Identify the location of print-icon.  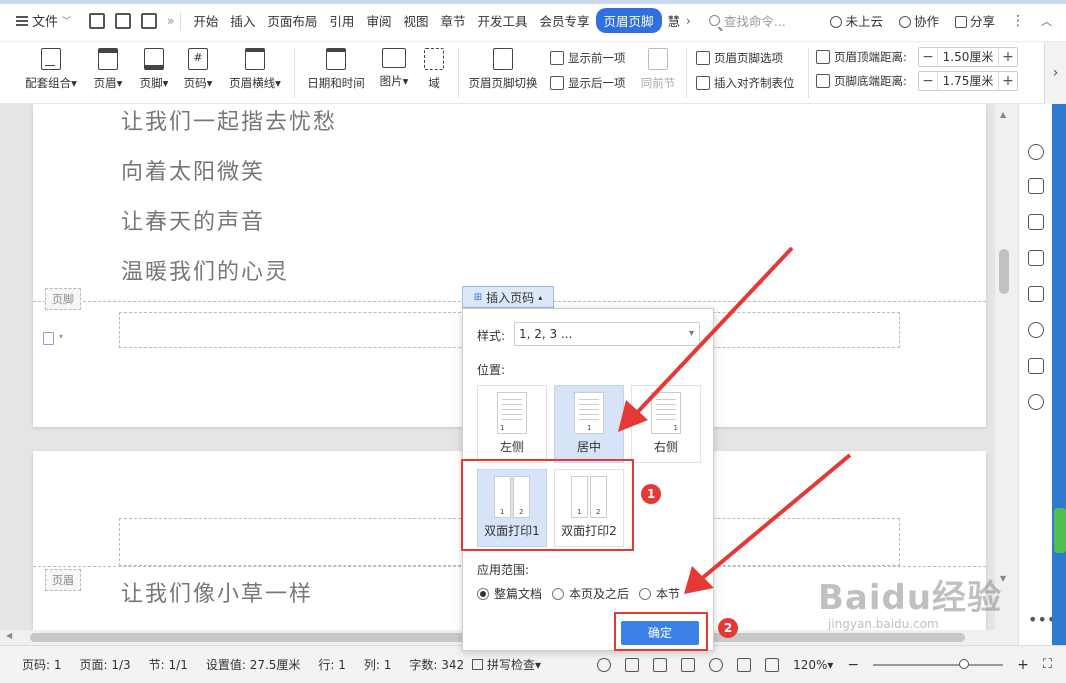
(149, 20).